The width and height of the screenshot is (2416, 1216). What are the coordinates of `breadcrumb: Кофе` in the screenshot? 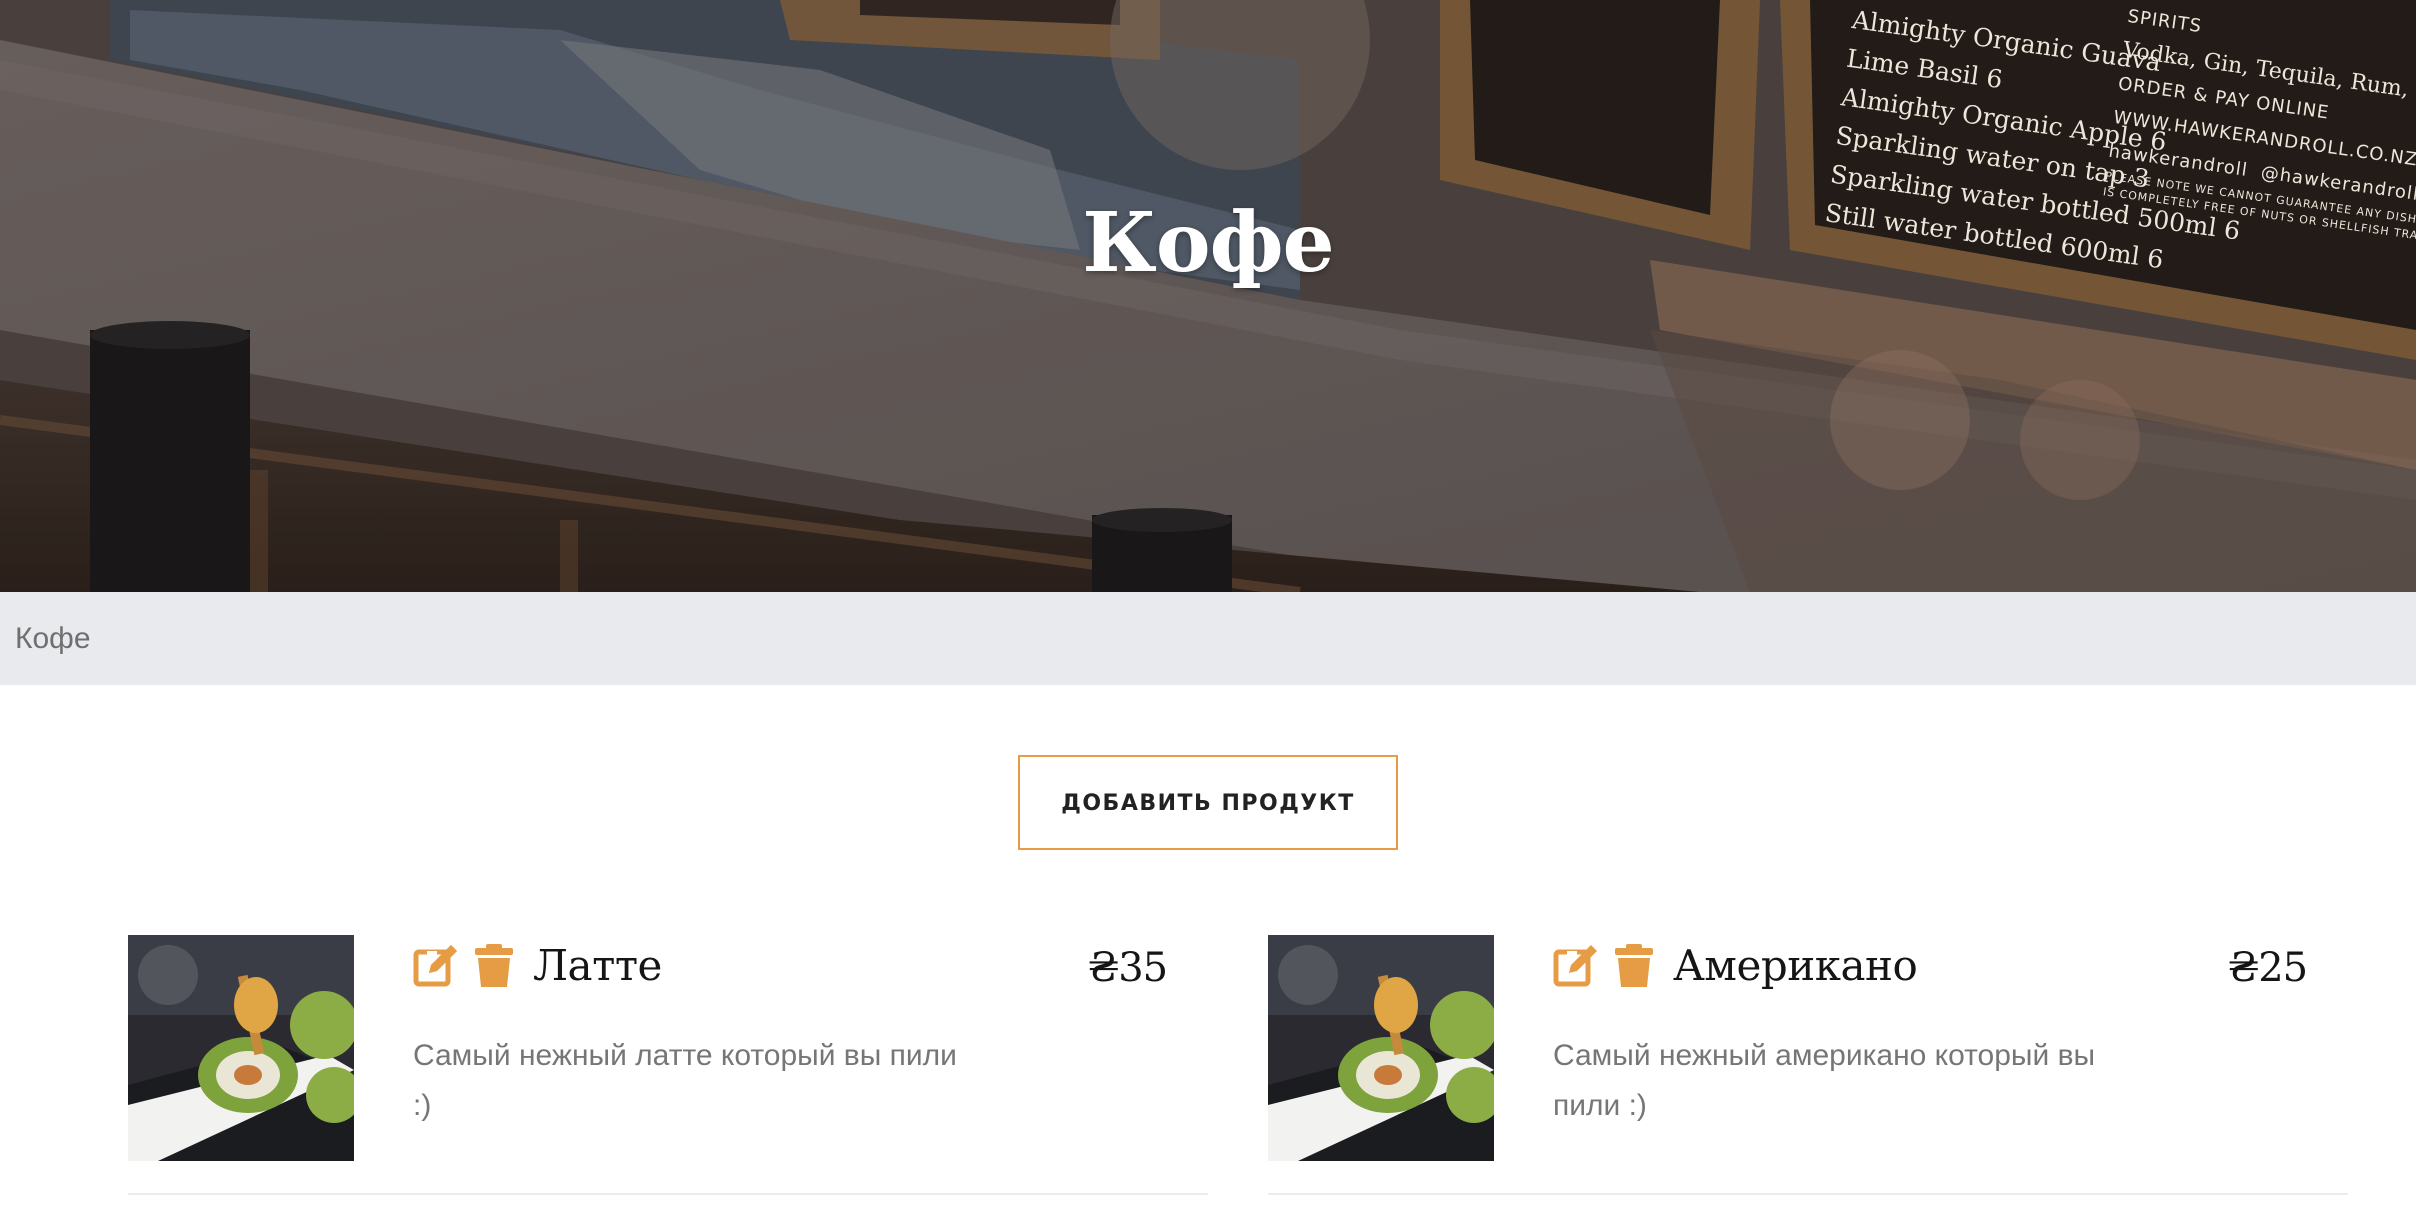 It's located at (1208, 638).